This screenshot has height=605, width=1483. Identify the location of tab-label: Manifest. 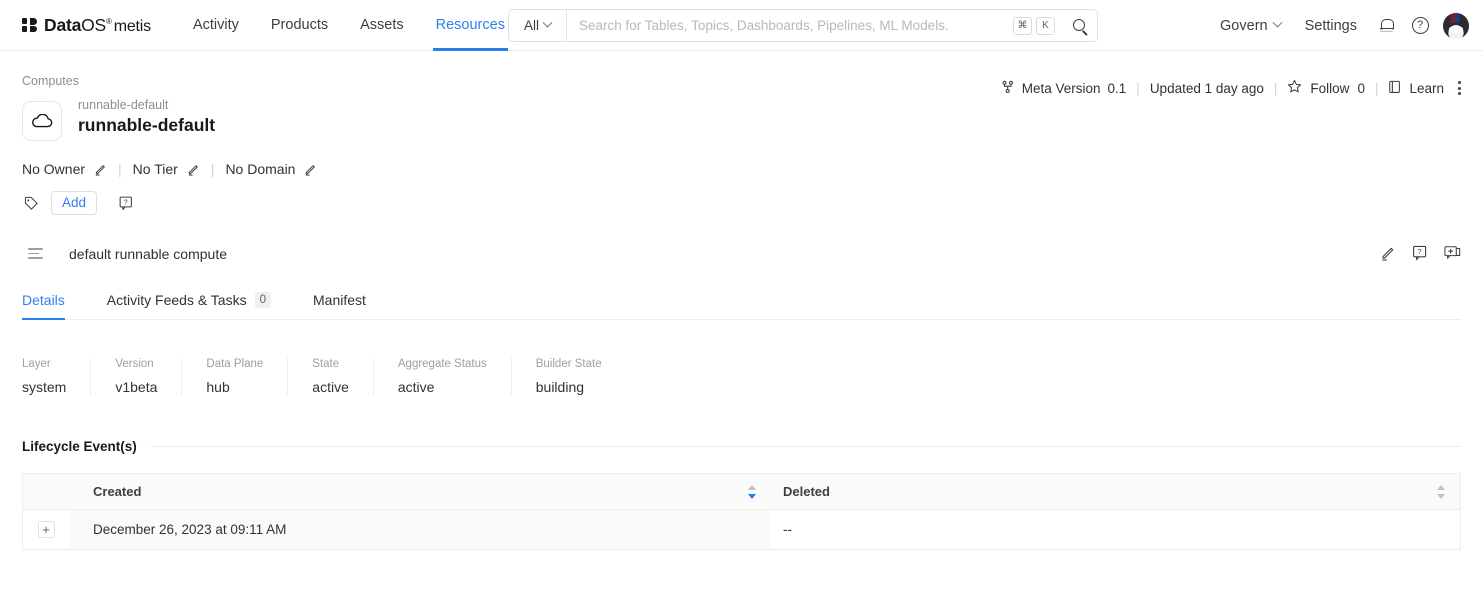
(339, 300).